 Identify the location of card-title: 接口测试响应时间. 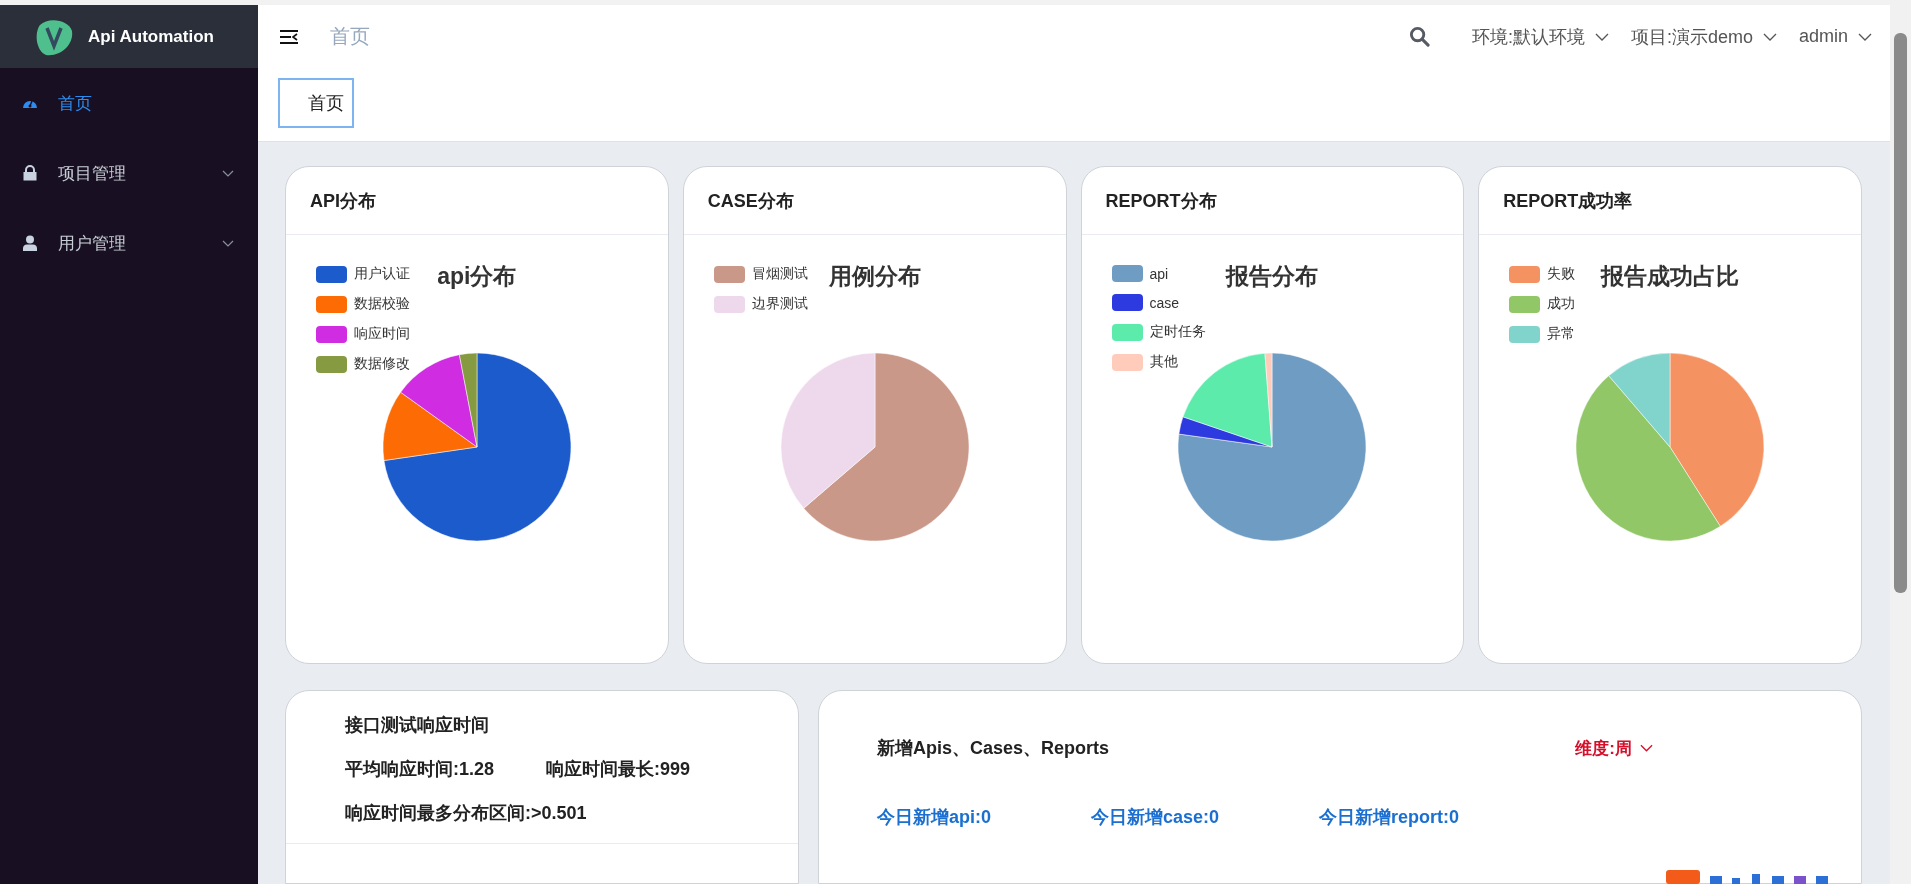
(417, 725).